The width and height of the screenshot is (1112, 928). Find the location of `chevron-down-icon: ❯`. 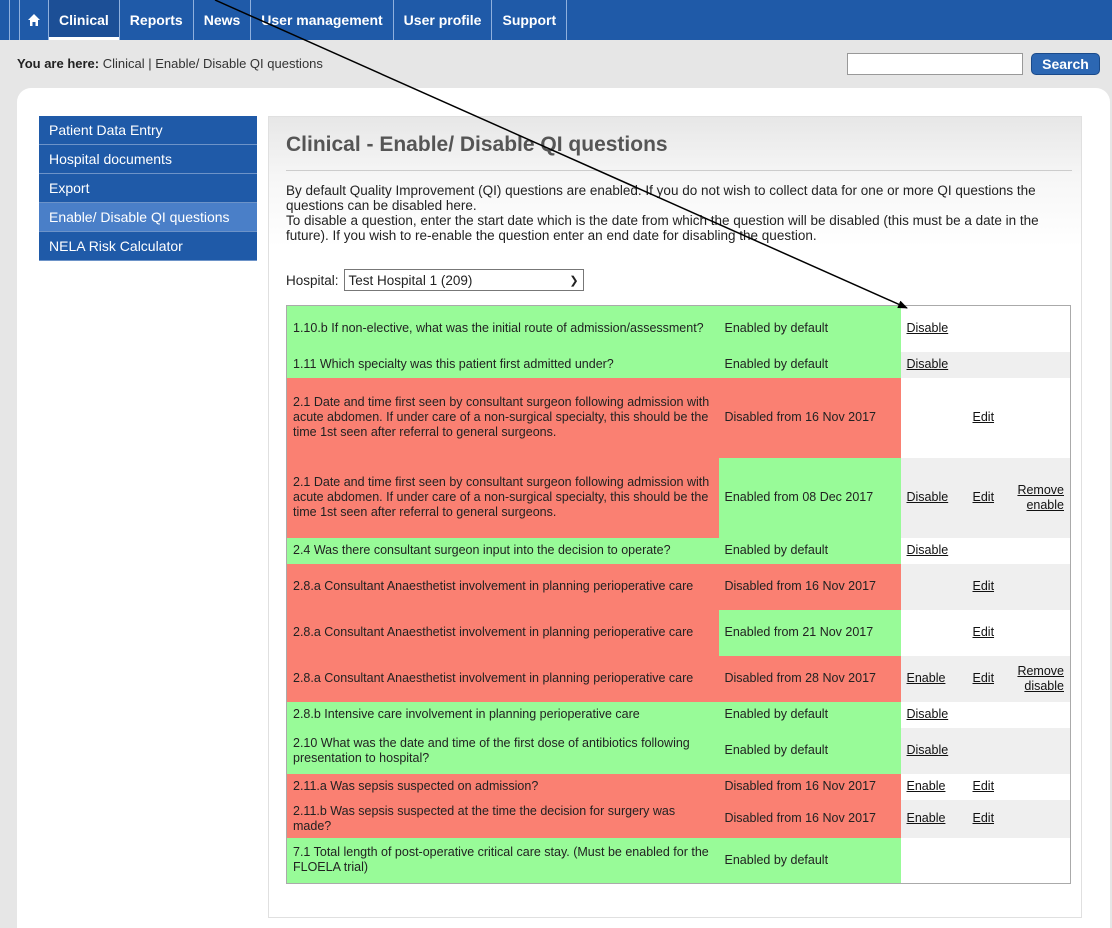

chevron-down-icon: ❯ is located at coordinates (574, 280).